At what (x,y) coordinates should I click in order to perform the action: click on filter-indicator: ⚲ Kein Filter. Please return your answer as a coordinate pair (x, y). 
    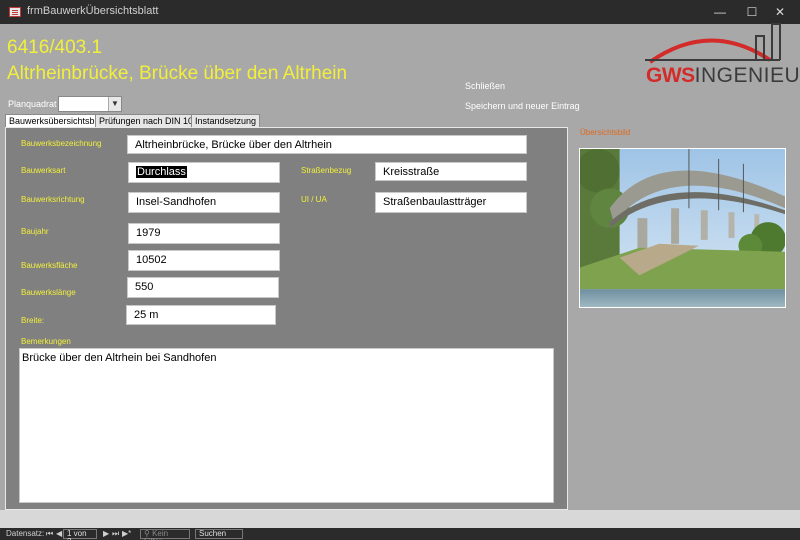
    Looking at the image, I should click on (165, 534).